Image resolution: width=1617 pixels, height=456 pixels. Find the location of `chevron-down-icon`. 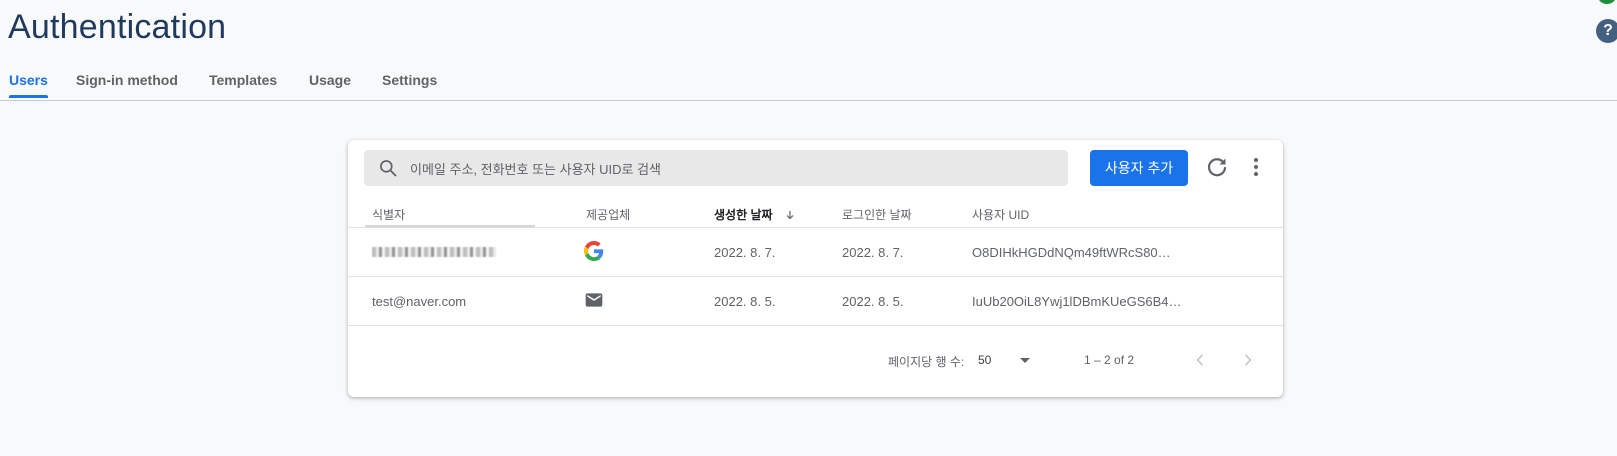

chevron-down-icon is located at coordinates (1025, 361).